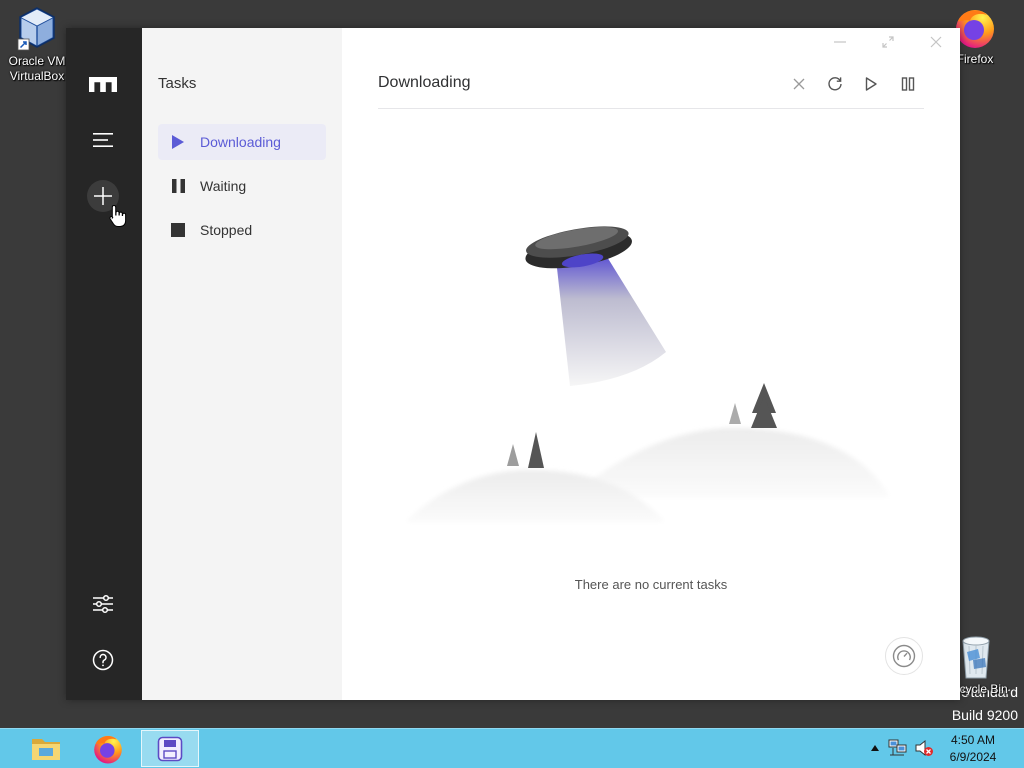  What do you see at coordinates (764, 405) in the screenshot?
I see `tree-right-large` at bounding box center [764, 405].